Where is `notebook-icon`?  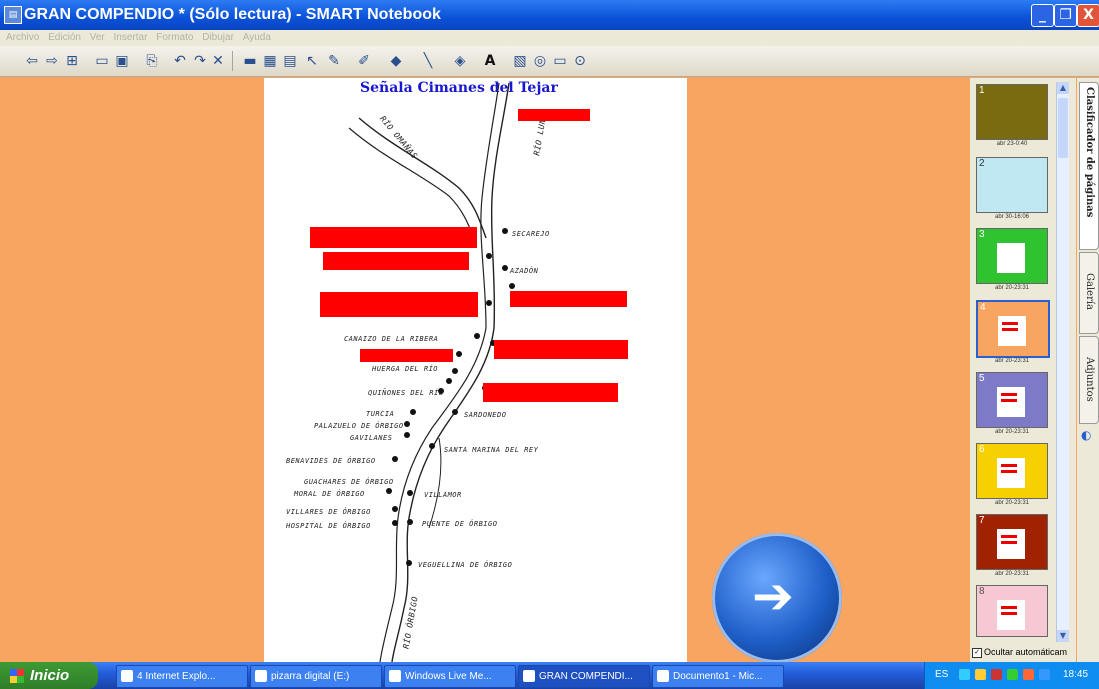 notebook-icon is located at coordinates (529, 676).